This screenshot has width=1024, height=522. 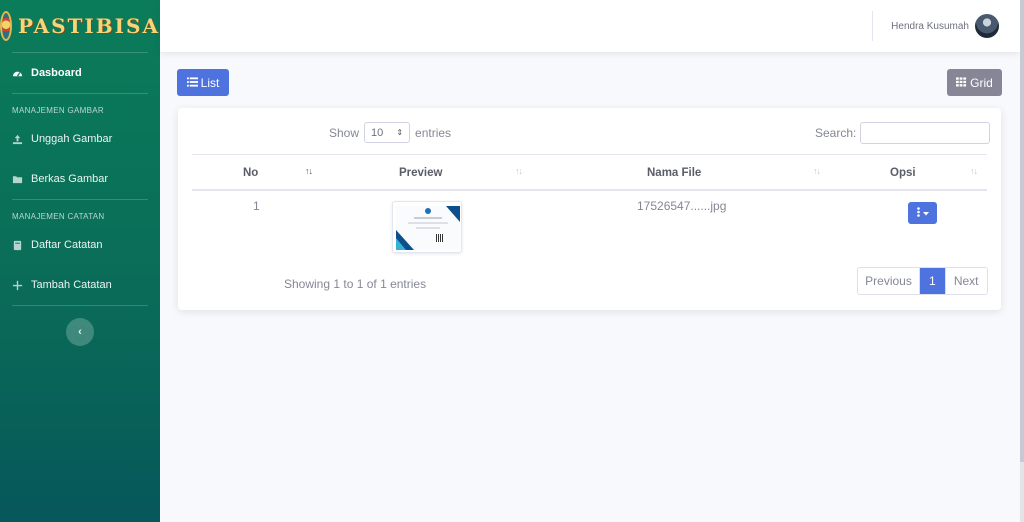 I want to click on list-view-label: List, so click(x=210, y=82).